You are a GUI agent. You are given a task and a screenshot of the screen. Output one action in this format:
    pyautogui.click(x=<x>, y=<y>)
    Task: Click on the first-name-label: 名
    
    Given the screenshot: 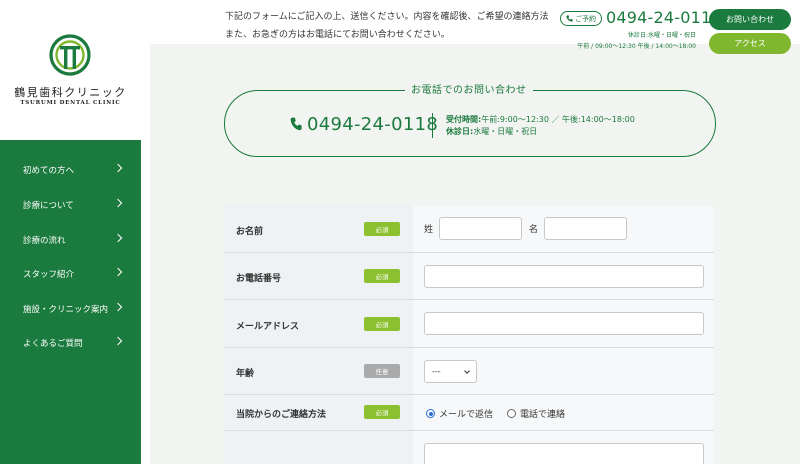 What is the action you would take?
    pyautogui.click(x=534, y=230)
    